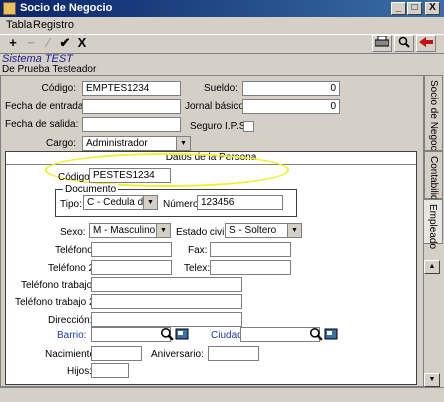 Image resolution: width=444 pixels, height=402 pixels. I want to click on tipo-dropdown: C - Cedula de ▼, so click(120, 202).